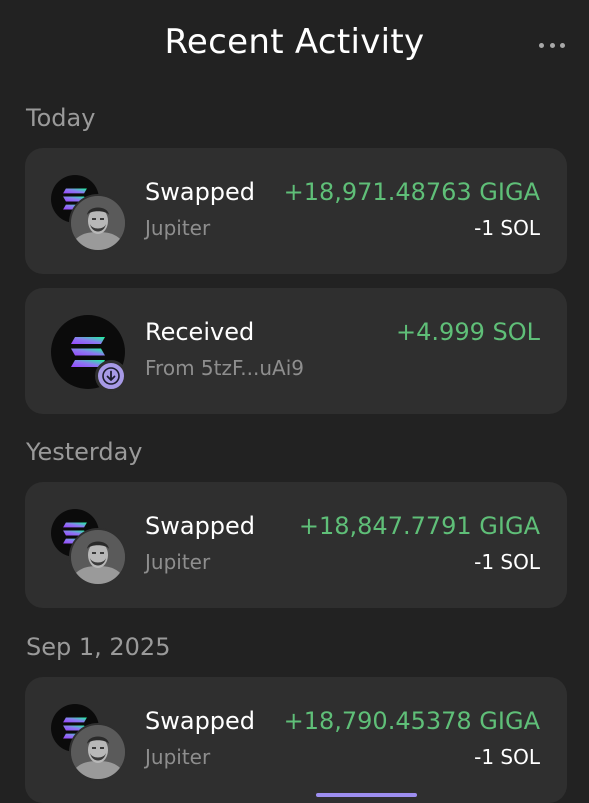  I want to click on activity-item-received: Received From 5tzF...uAi9 +4.999 SOL, so click(296, 351).